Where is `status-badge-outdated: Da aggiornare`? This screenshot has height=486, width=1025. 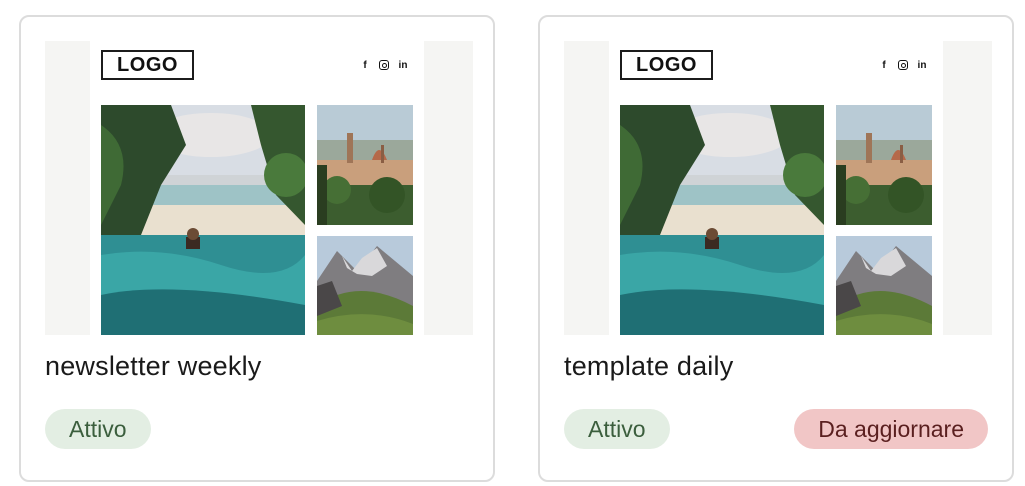
status-badge-outdated: Da aggiornare is located at coordinates (891, 429).